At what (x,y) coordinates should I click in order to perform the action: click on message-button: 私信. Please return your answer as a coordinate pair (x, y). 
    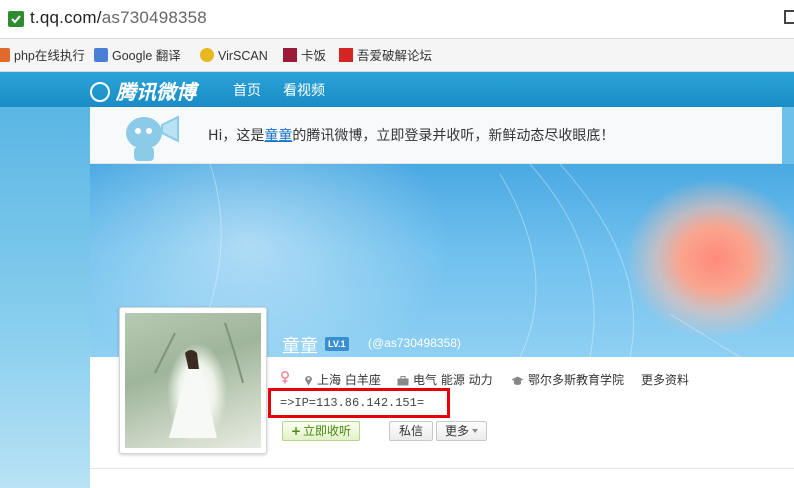
    Looking at the image, I should click on (411, 431).